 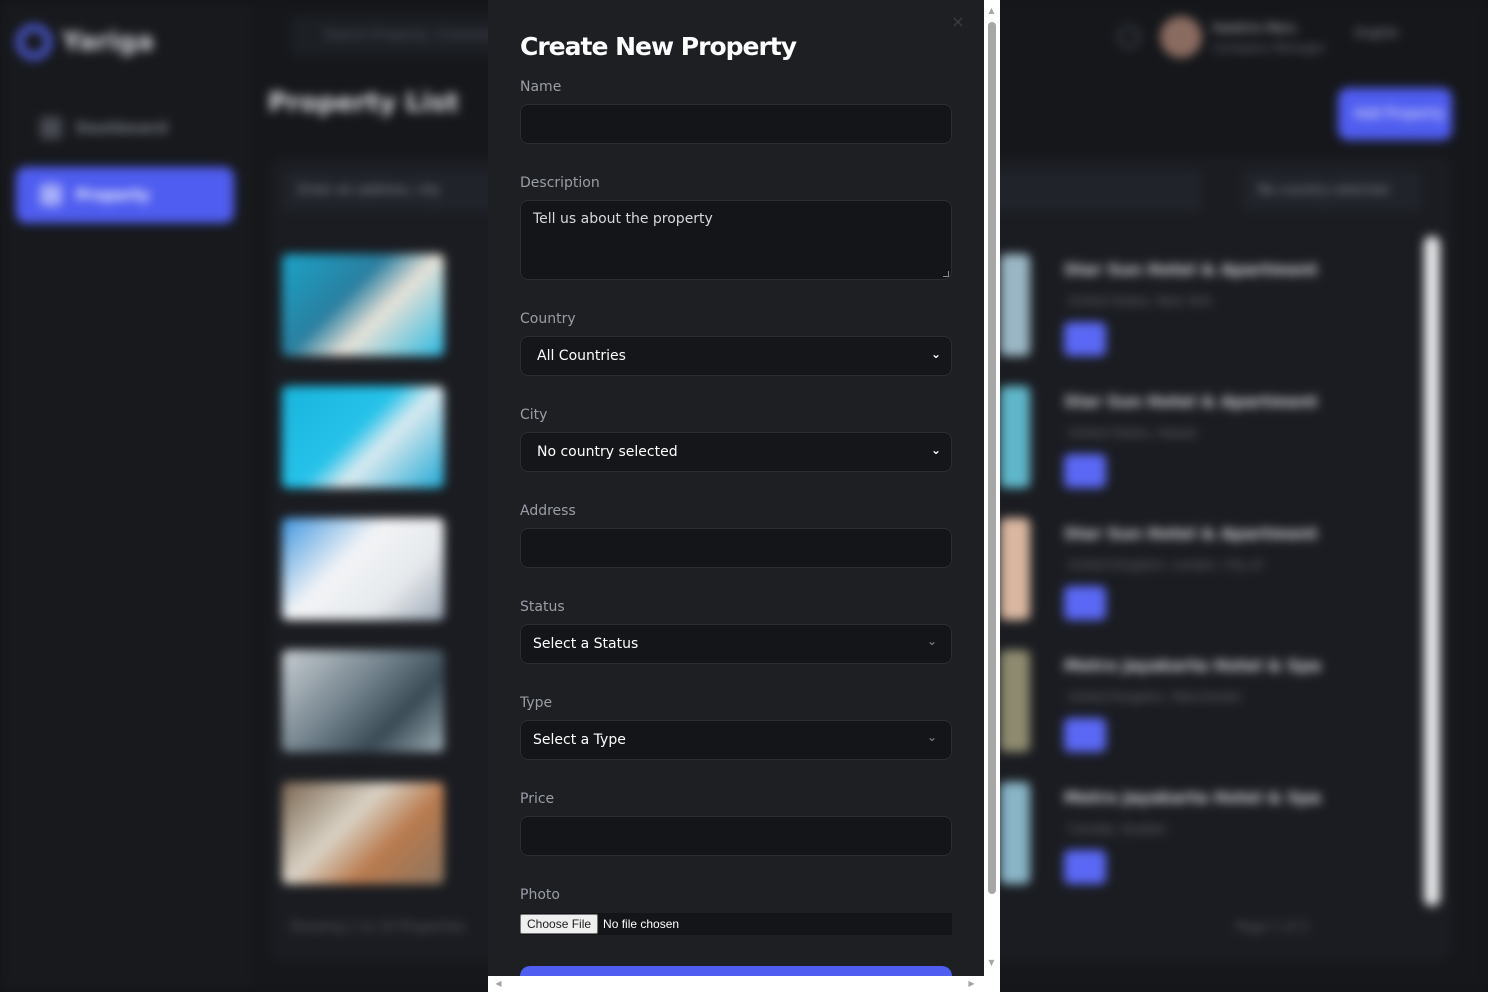 What do you see at coordinates (736, 452) in the screenshot?
I see `city-select: No country selected ⌄` at bounding box center [736, 452].